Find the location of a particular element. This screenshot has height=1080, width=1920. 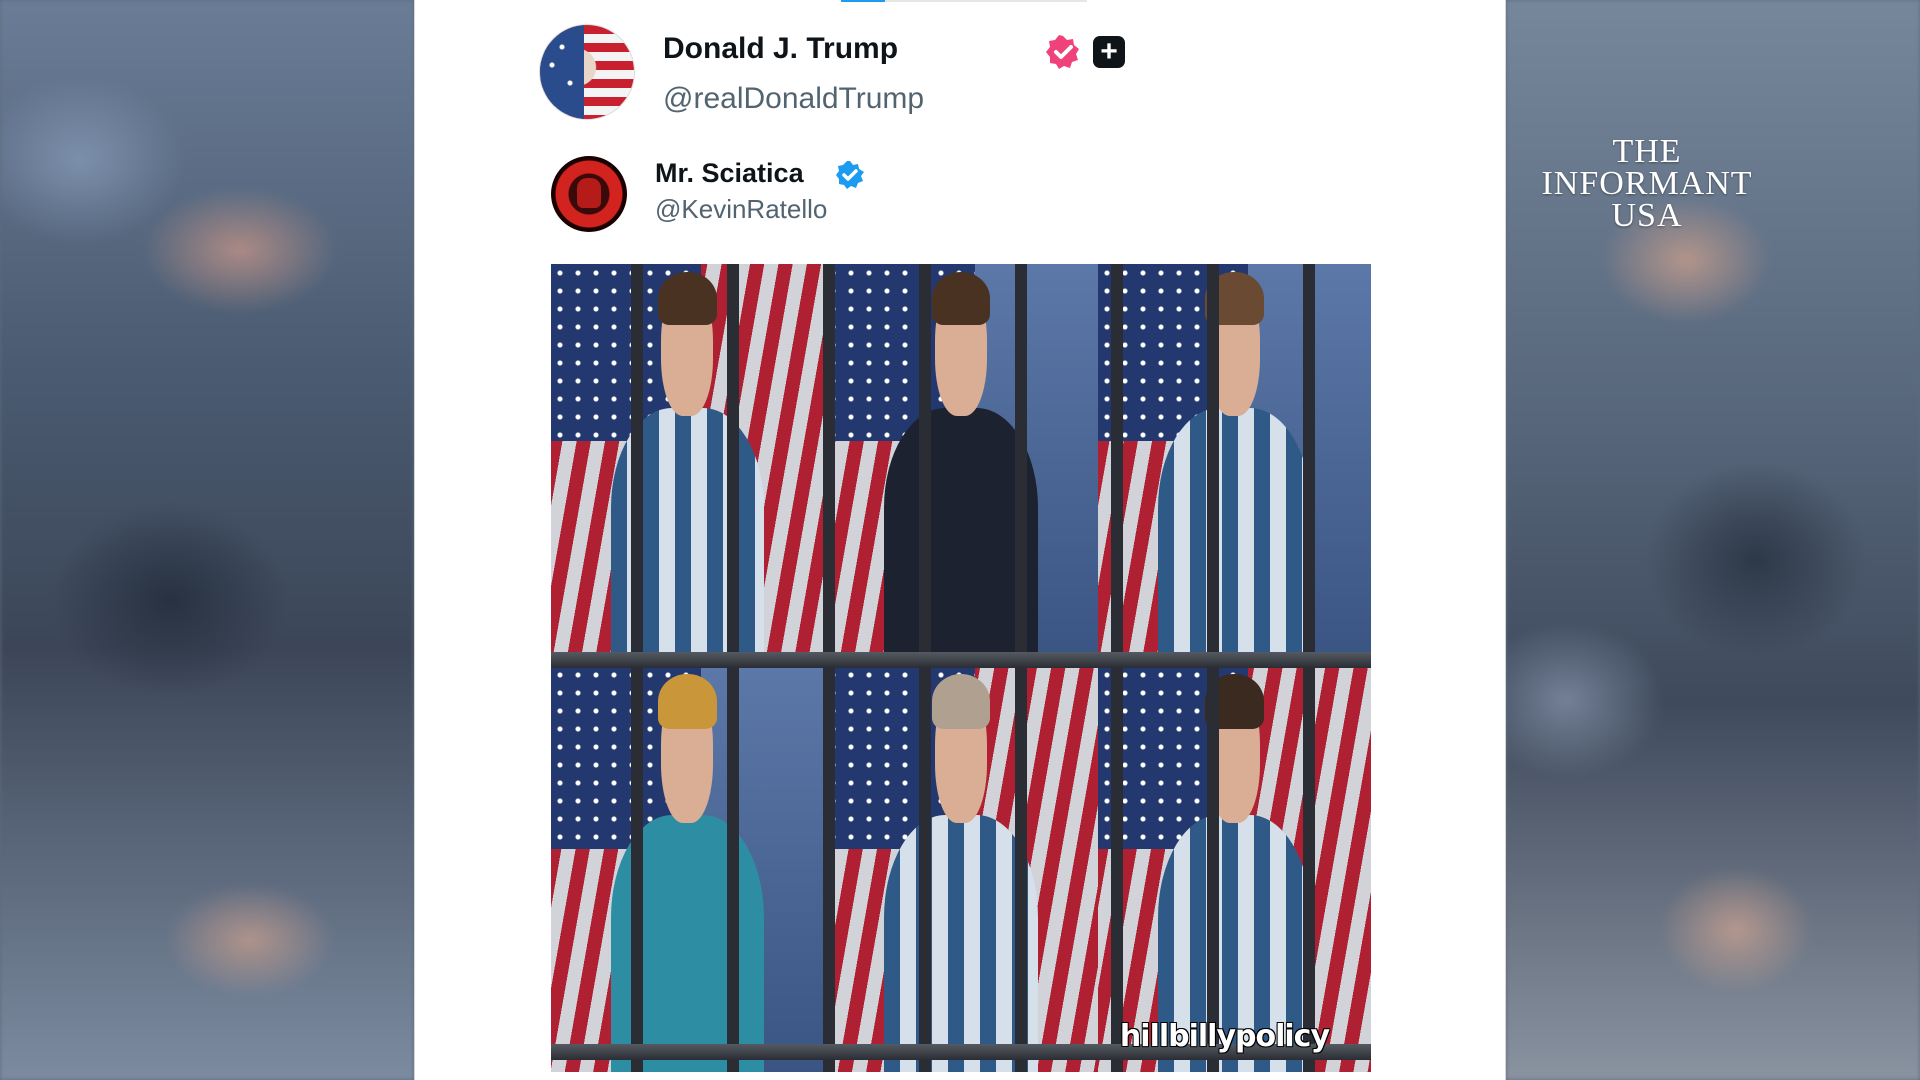

skull-icon is located at coordinates (589, 193).